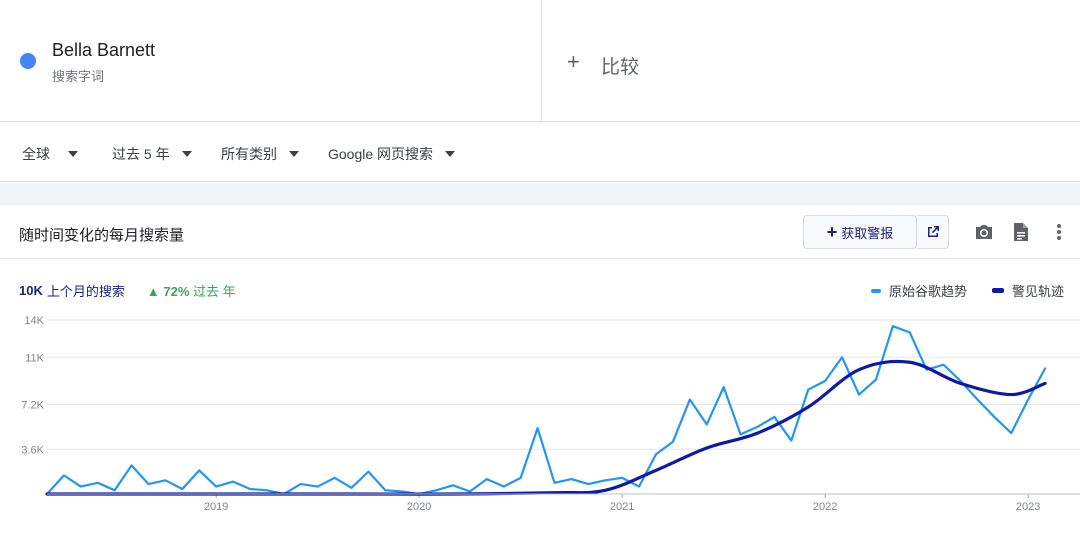 The width and height of the screenshot is (1080, 538). I want to click on time-dropdown: 过去 5 年, so click(152, 154).